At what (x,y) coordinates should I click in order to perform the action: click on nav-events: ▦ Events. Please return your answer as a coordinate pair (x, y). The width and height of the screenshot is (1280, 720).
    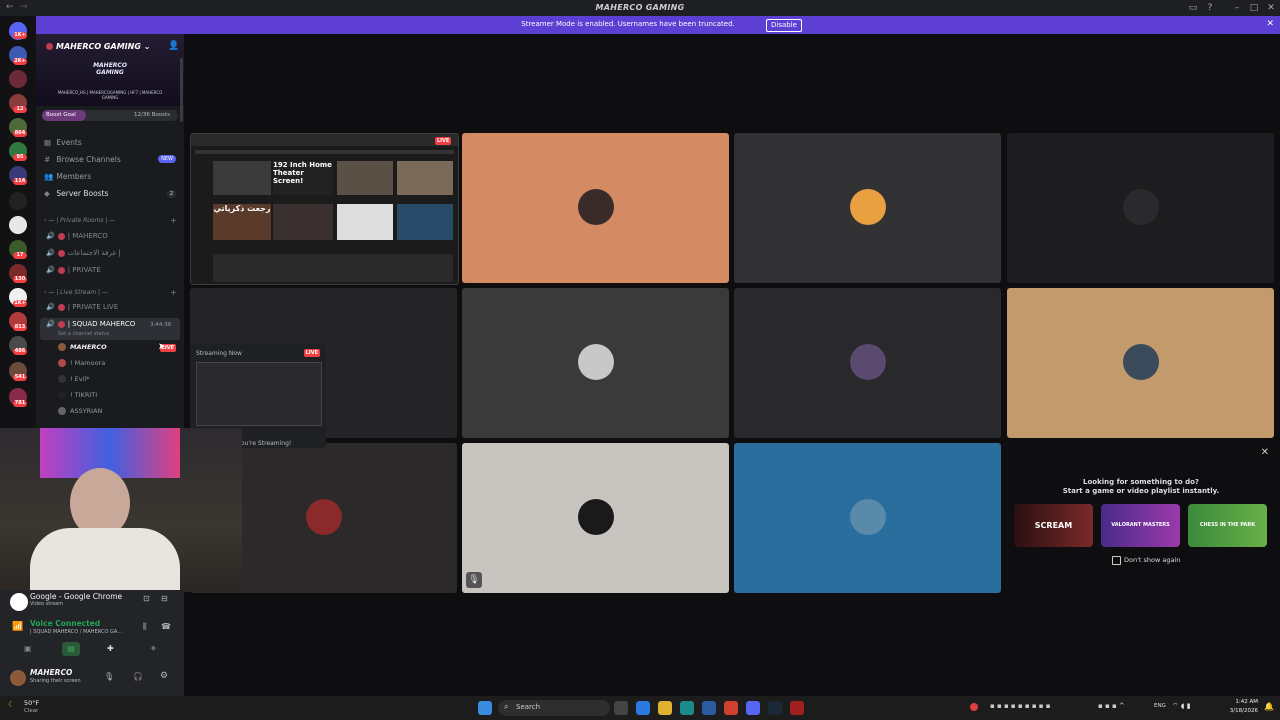
    Looking at the image, I should click on (63, 144).